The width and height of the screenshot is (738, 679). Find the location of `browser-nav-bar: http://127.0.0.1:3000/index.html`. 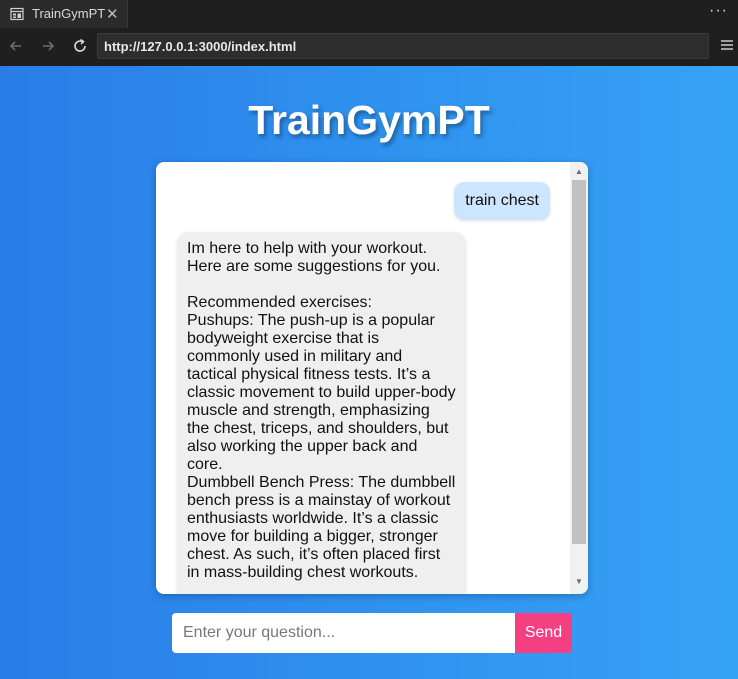

browser-nav-bar: http://127.0.0.1:3000/index.html is located at coordinates (369, 47).